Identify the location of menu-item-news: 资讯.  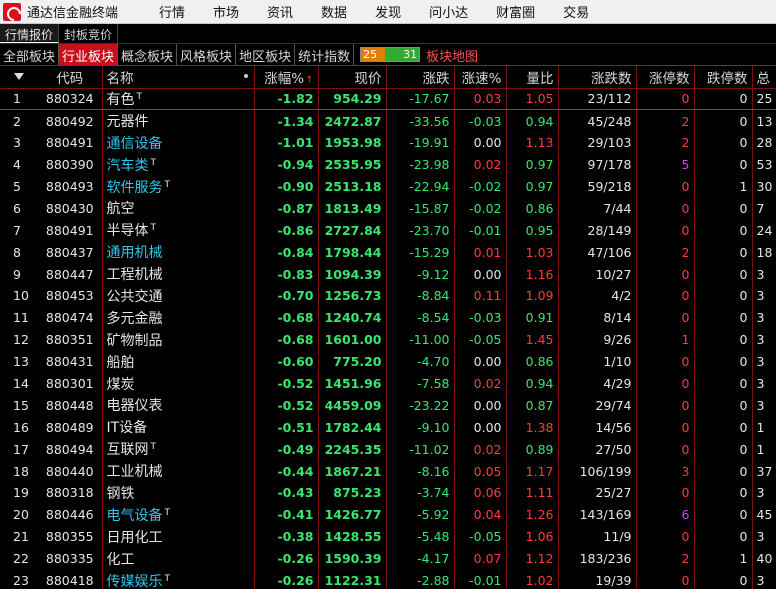
(280, 11).